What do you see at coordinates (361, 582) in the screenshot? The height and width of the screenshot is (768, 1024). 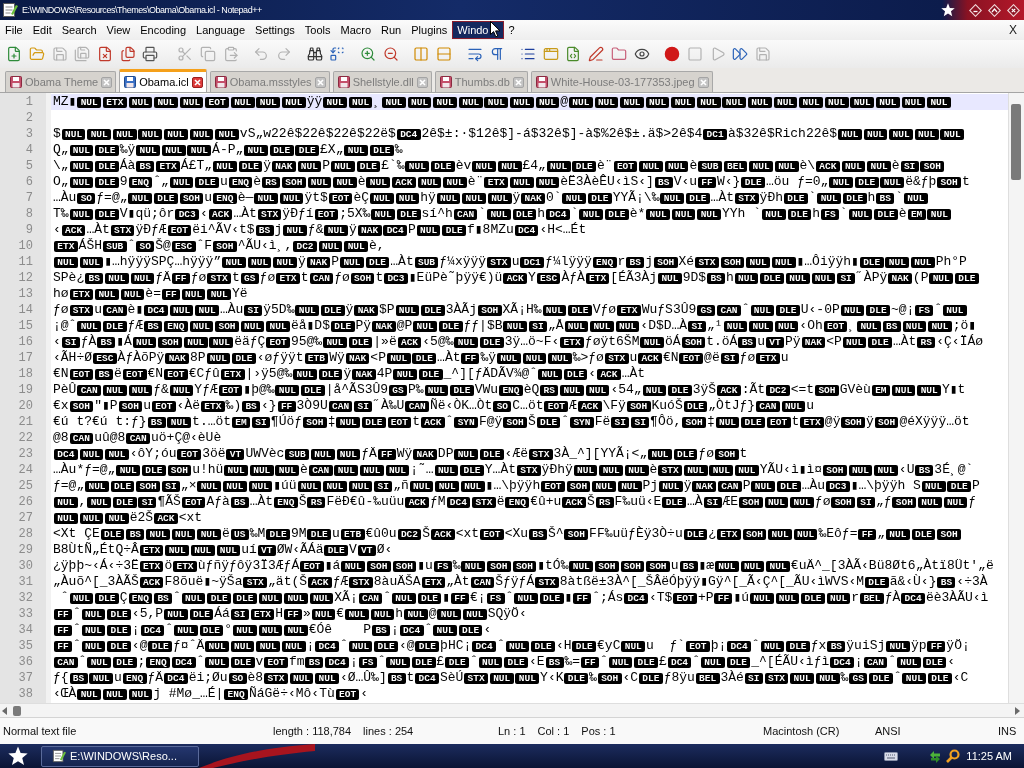 I see `control-code-tag: STX` at bounding box center [361, 582].